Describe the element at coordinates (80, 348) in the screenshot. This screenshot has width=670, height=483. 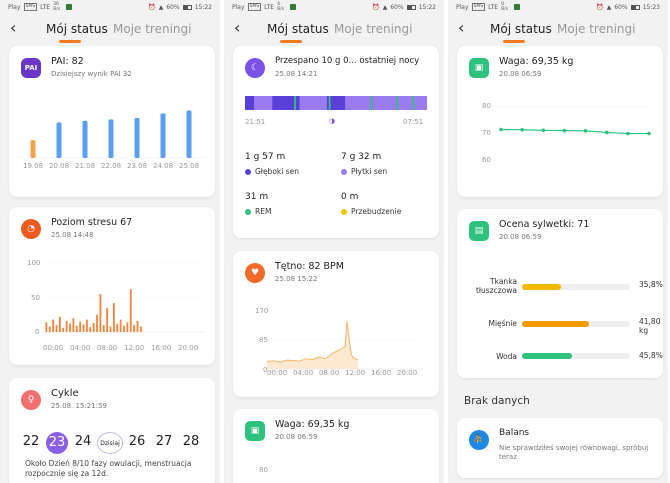
I see `stress-x-label: 04:00` at that location.